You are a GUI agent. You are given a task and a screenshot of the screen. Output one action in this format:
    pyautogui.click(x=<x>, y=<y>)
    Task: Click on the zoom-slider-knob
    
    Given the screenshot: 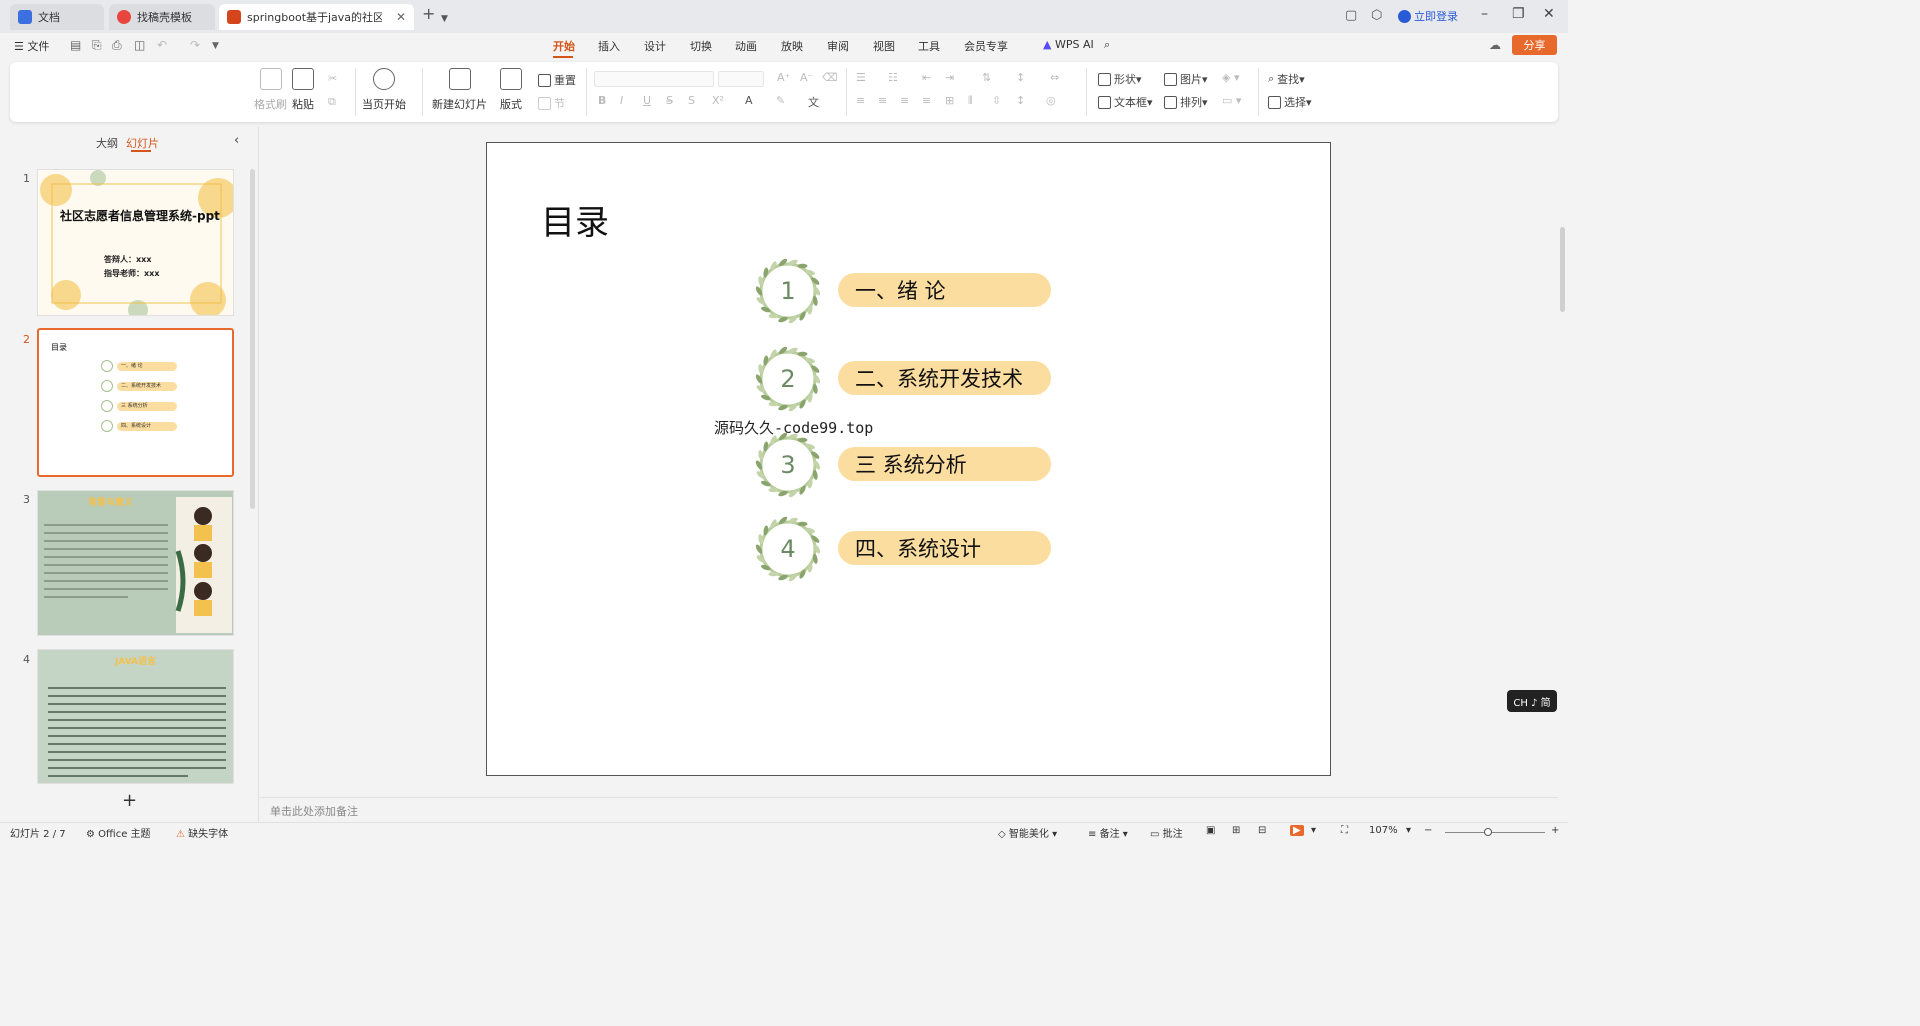 What is the action you would take?
    pyautogui.click(x=1488, y=832)
    